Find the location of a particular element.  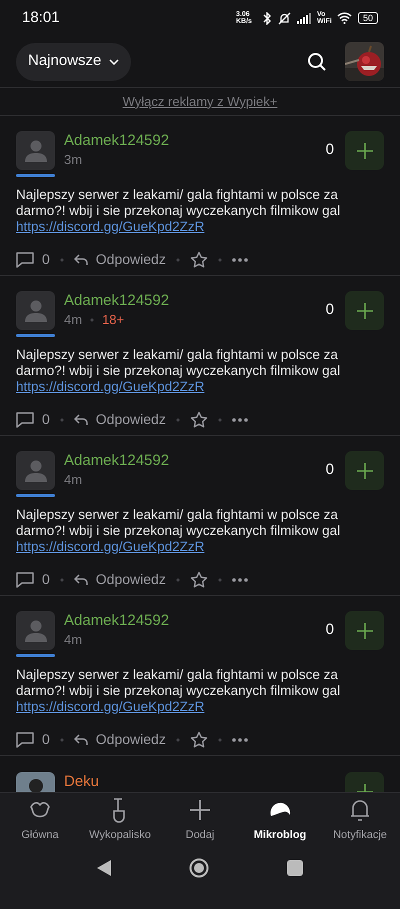

nav-tab: Główna is located at coordinates (40, 820).